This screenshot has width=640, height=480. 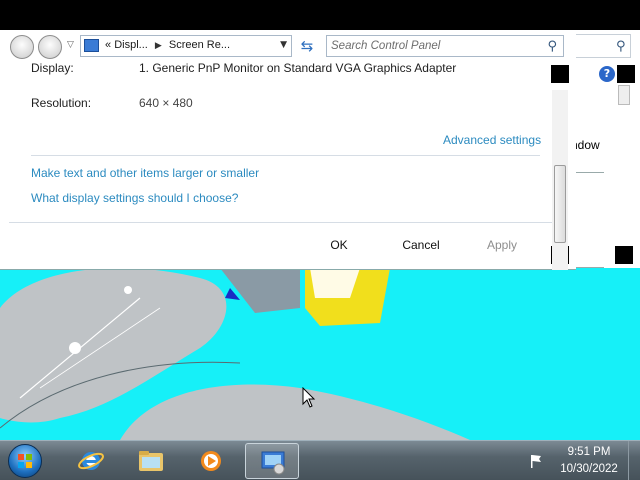 I want to click on search-input, so click(x=436, y=46).